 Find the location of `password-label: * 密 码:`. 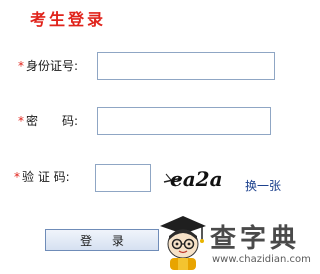

password-label: * 密 码: is located at coordinates (48, 121).